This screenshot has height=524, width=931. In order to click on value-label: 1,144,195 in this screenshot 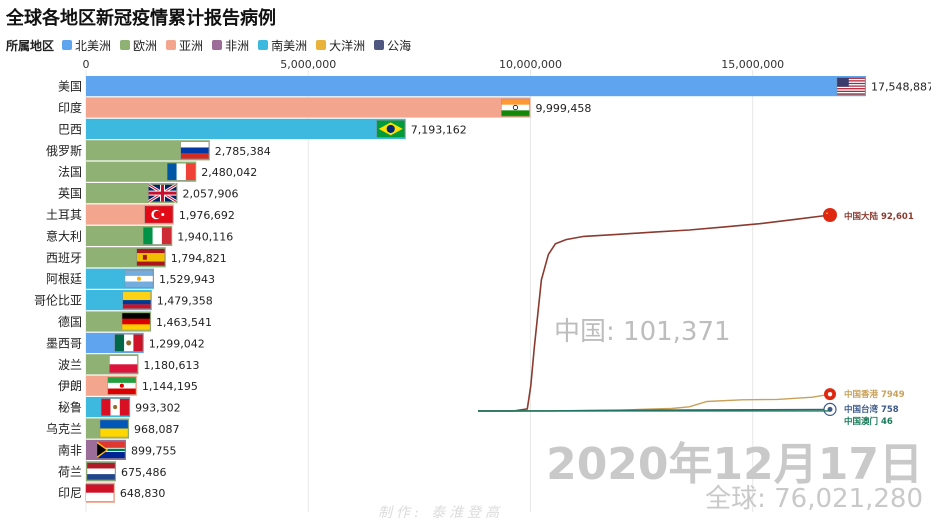, I will do `click(170, 386)`.